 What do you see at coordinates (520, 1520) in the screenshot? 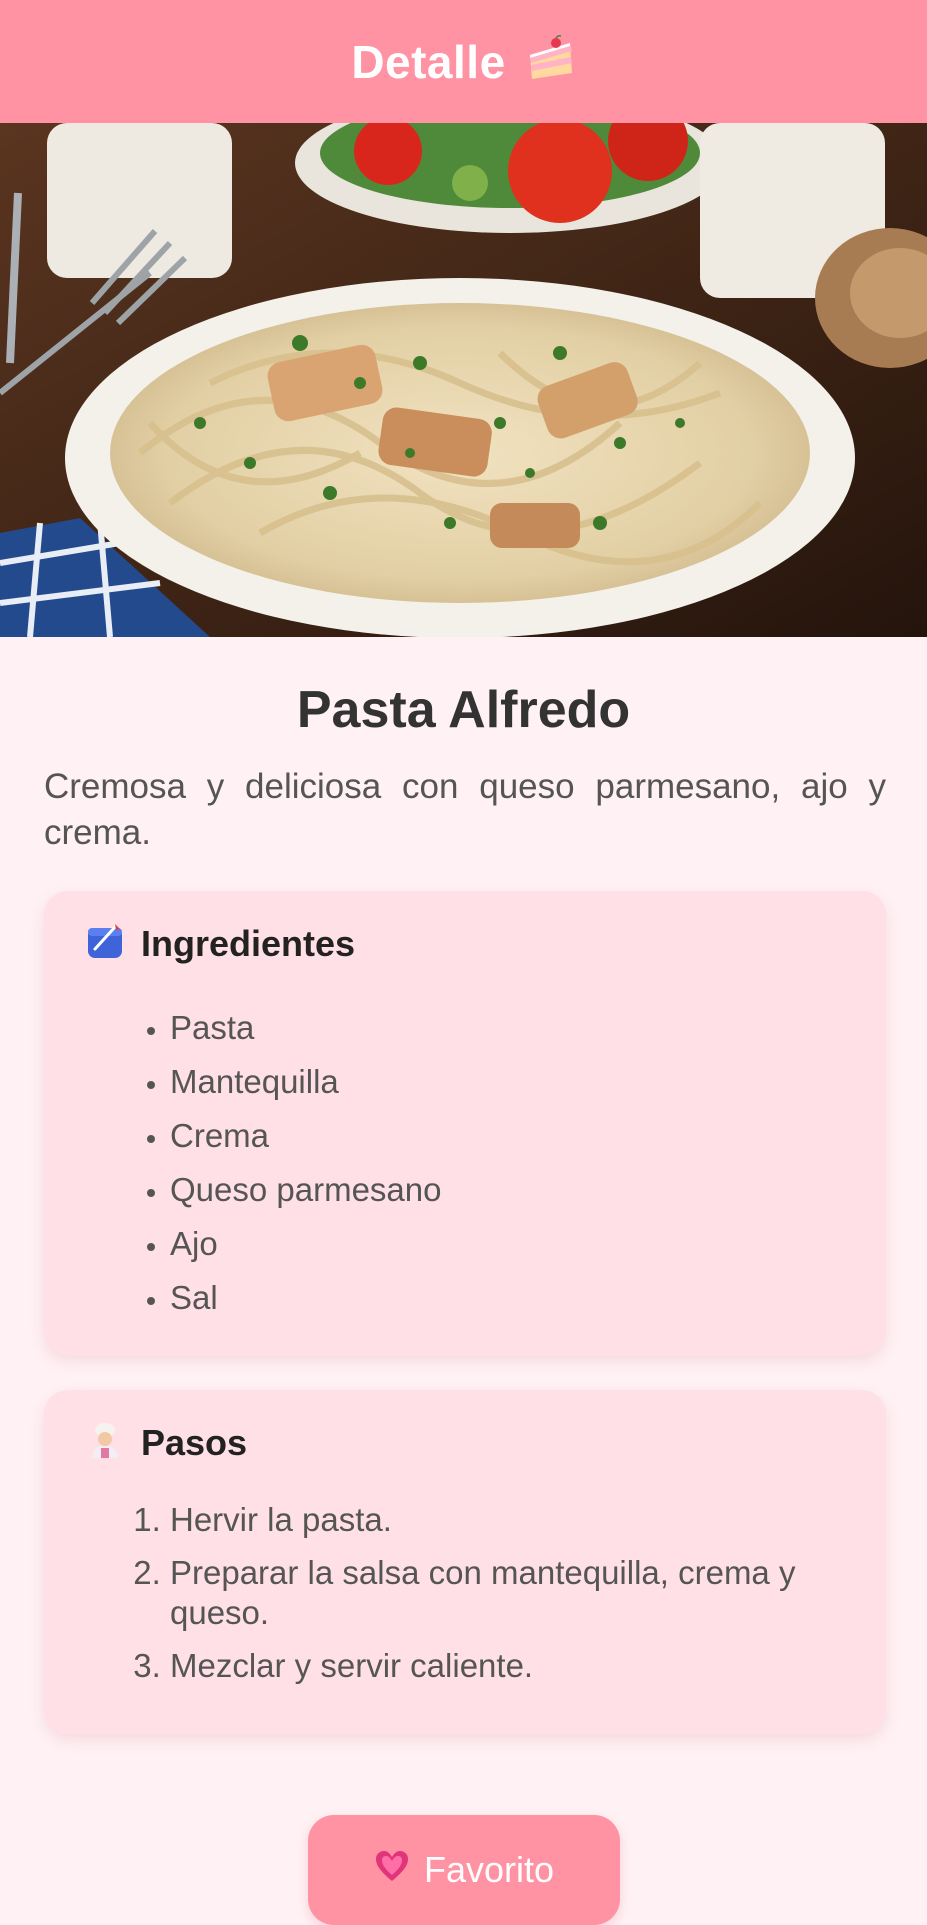
I see `step-item: Hervir la pasta.` at bounding box center [520, 1520].